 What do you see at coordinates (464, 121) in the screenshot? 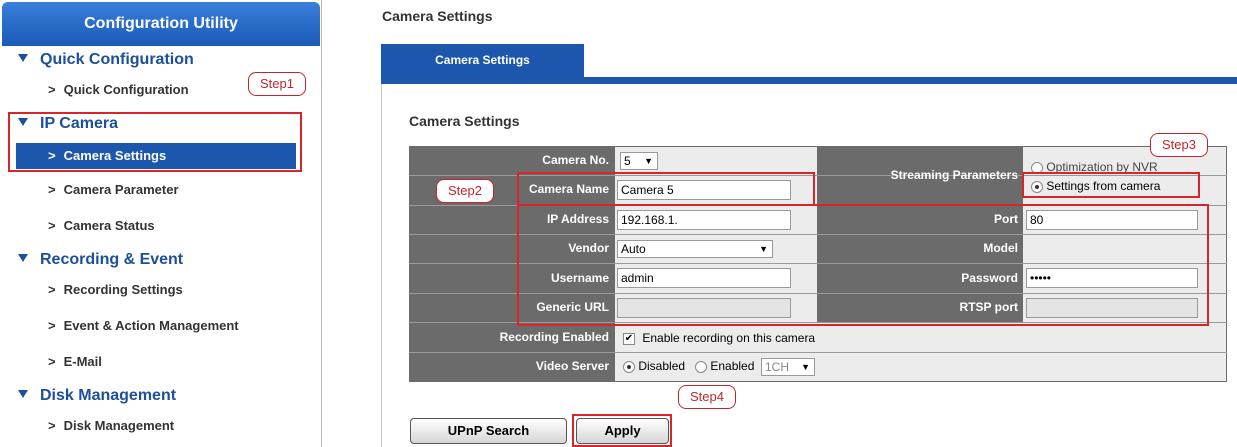
I see `box-title: Camera Settings` at bounding box center [464, 121].